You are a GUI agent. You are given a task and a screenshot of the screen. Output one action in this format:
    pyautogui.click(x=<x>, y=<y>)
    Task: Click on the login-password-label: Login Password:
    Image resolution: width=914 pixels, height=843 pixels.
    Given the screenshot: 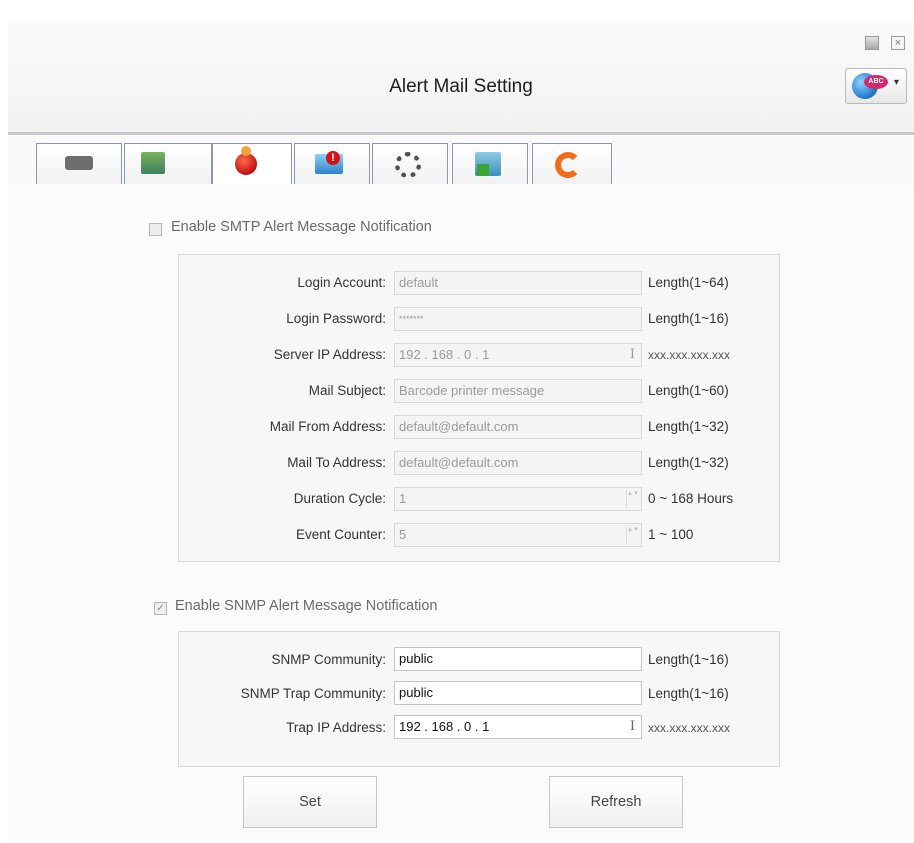 What is the action you would take?
    pyautogui.click(x=336, y=318)
    